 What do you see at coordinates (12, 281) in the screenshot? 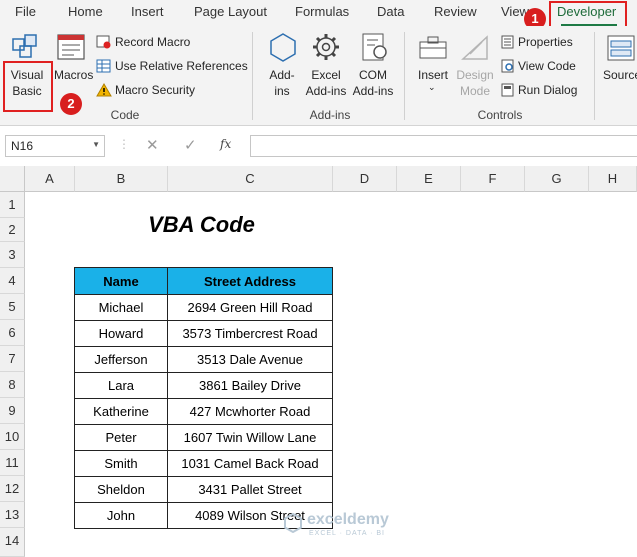
I see `row-header-4: 4` at bounding box center [12, 281].